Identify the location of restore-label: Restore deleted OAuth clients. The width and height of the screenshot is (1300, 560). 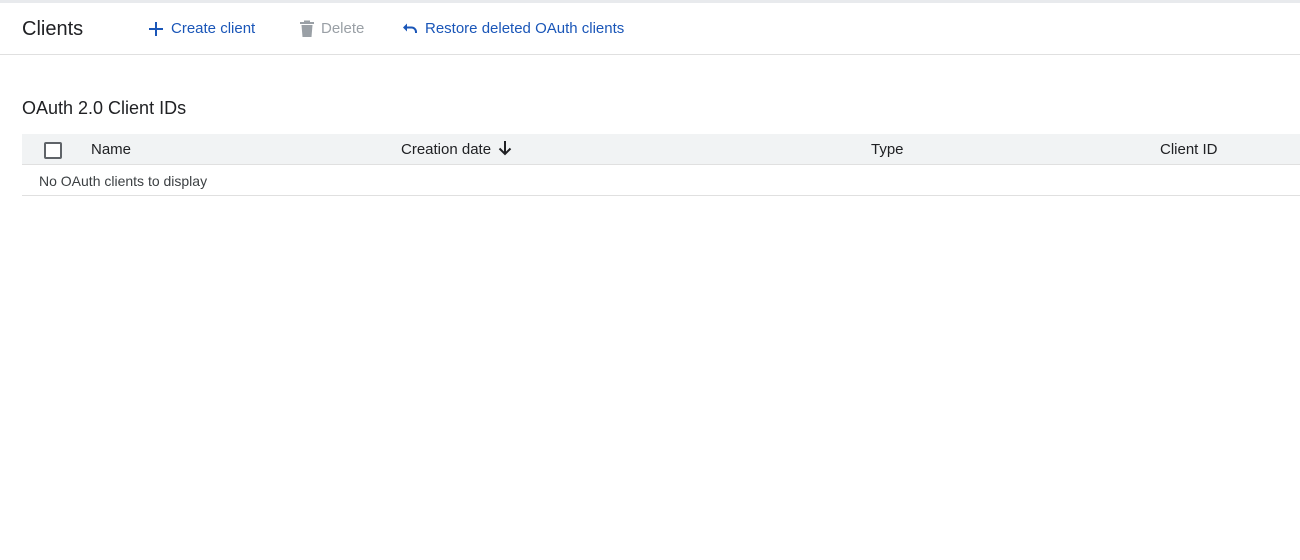
(525, 28).